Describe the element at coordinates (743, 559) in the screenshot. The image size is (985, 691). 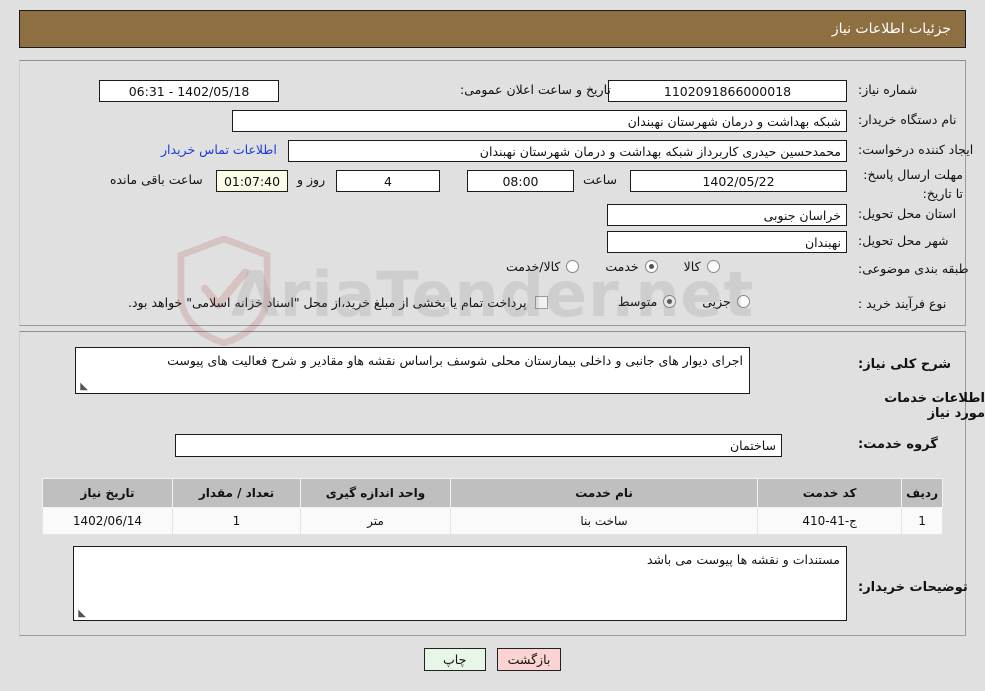
I see `buyer-notes-value: مستندات و نقشه ها پیوست می باشد` at that location.